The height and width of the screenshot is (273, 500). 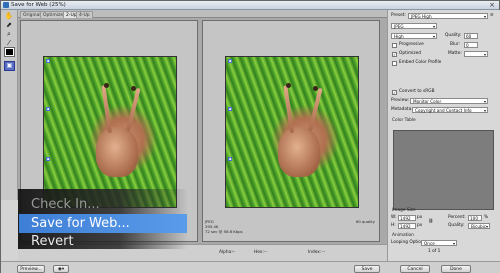 I want to click on width-unit: px, so click(x=420, y=217).